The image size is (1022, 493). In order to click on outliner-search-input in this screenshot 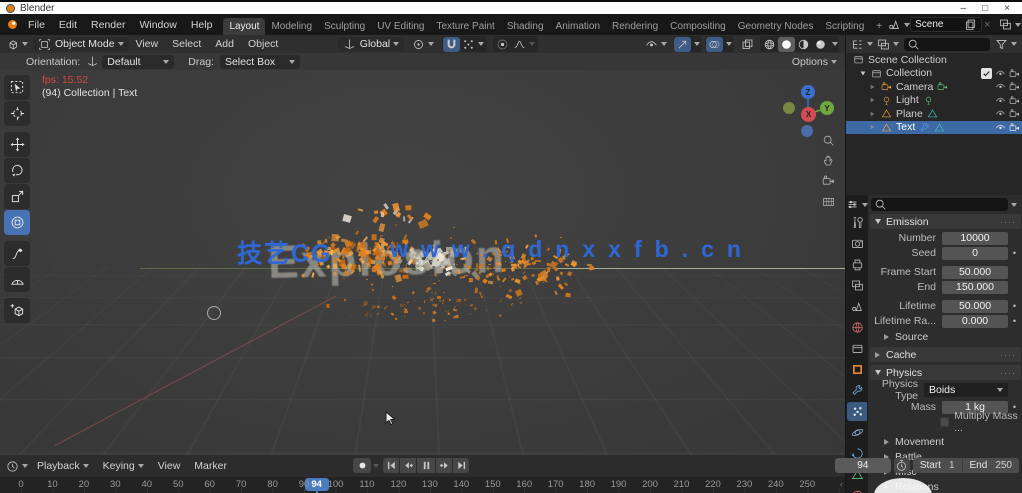, I will do `click(947, 44)`.